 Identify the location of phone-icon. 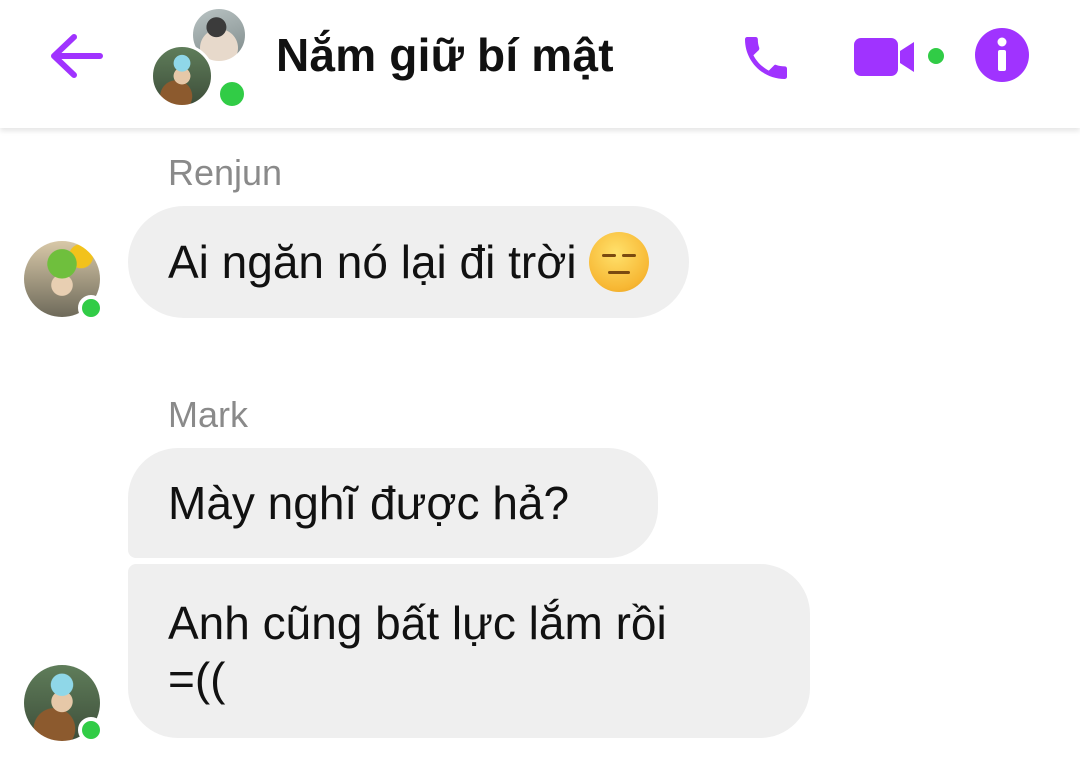
(766, 58).